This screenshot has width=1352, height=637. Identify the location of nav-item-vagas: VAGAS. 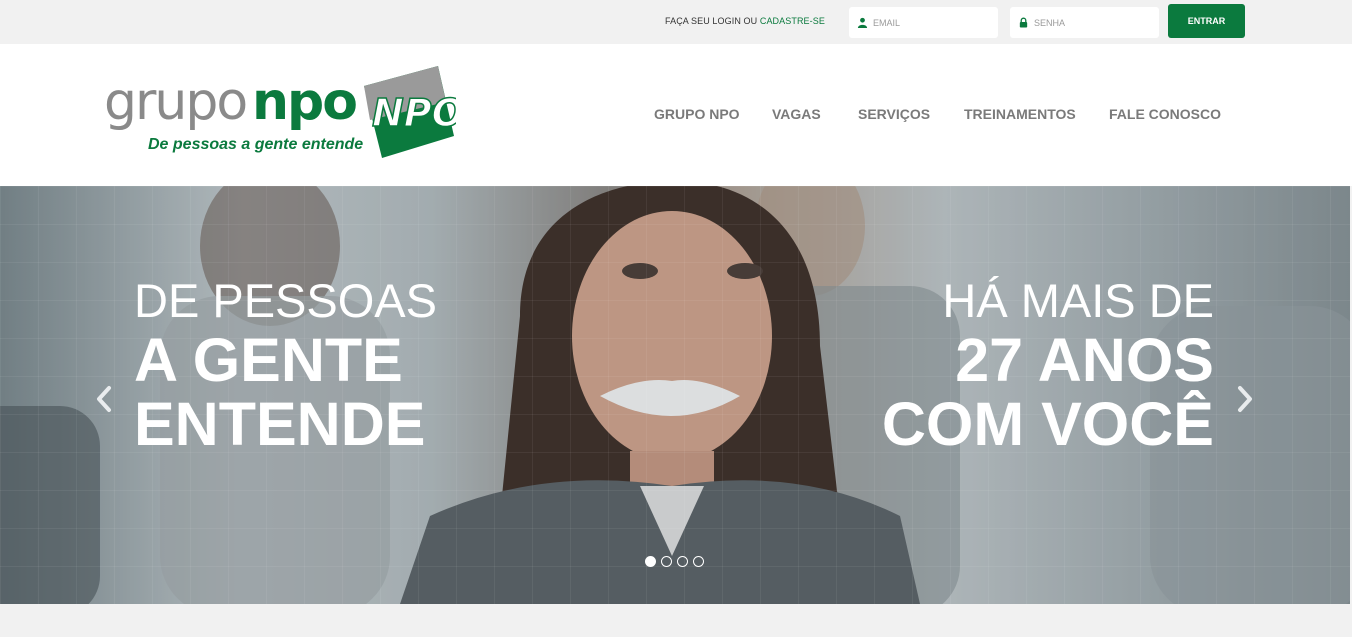
(796, 114).